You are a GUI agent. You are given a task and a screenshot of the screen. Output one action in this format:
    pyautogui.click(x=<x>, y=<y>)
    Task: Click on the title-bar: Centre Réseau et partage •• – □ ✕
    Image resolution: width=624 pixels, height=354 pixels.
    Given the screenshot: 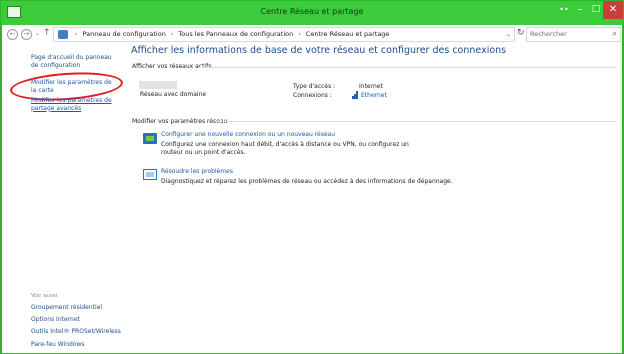 What is the action you would take?
    pyautogui.click(x=312, y=13)
    